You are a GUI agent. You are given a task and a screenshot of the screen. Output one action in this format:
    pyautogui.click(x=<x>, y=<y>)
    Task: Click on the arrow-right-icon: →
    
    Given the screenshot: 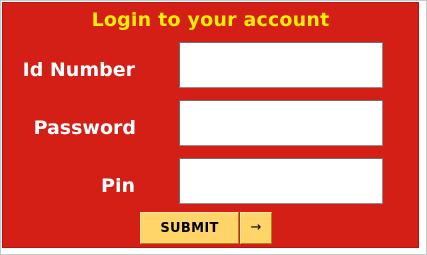 What is the action you would take?
    pyautogui.click(x=256, y=228)
    